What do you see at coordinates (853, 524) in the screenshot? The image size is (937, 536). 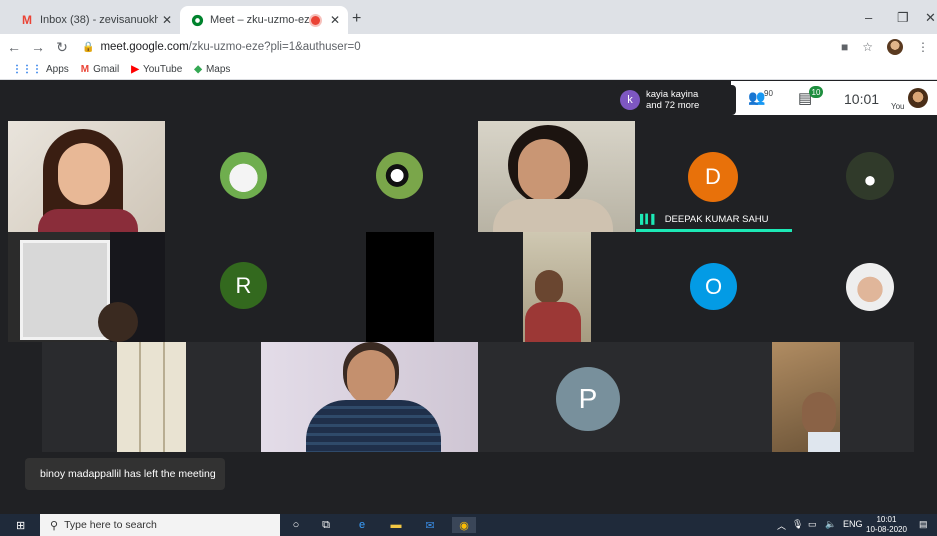 I see `language-indicator: ENG` at bounding box center [853, 524].